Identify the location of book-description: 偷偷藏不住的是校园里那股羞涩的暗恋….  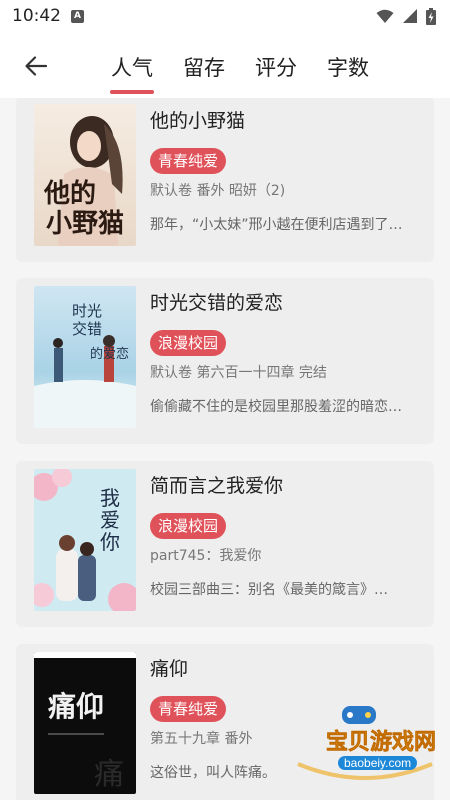
(276, 407).